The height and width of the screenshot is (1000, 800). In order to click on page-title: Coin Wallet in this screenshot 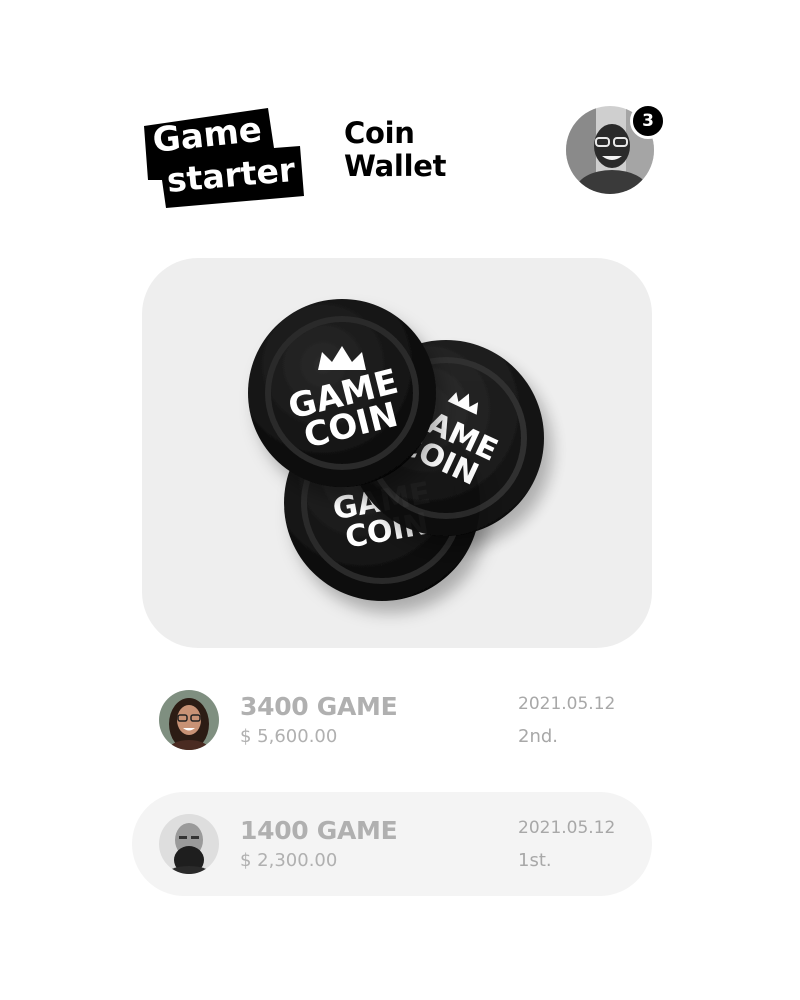, I will do `click(395, 150)`.